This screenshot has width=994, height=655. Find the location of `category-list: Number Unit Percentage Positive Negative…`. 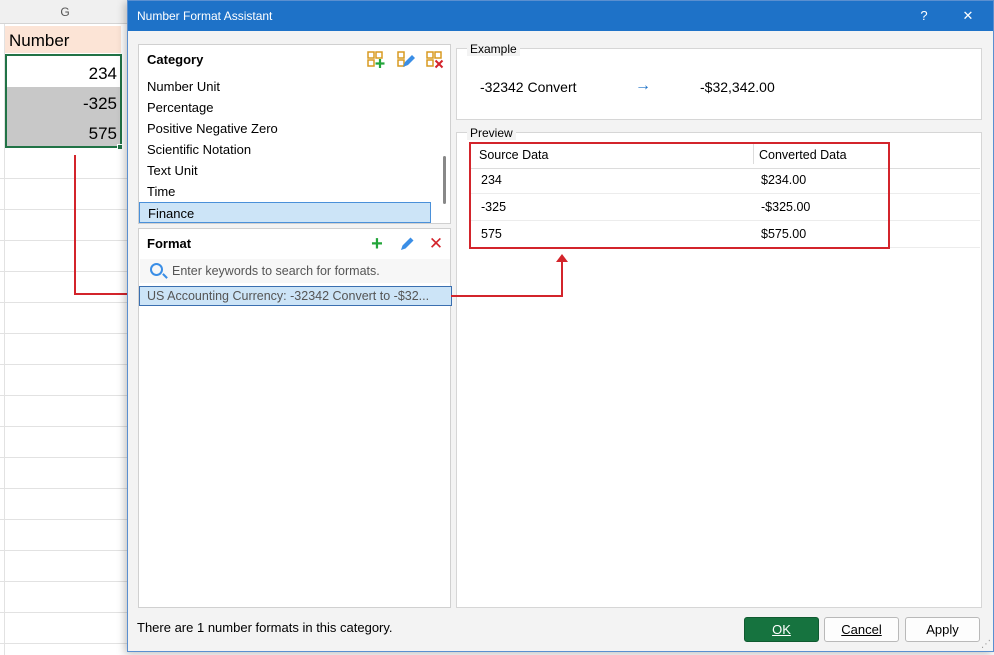

category-list: Number Unit Percentage Positive Negative… is located at coordinates (290, 149).